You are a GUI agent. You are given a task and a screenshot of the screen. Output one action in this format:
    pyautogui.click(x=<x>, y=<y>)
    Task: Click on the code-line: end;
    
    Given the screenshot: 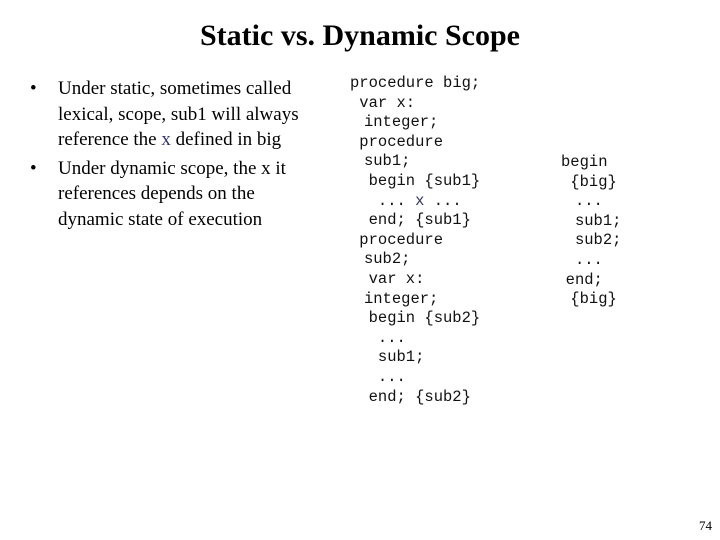 What is the action you would take?
    pyautogui.click(x=591, y=281)
    